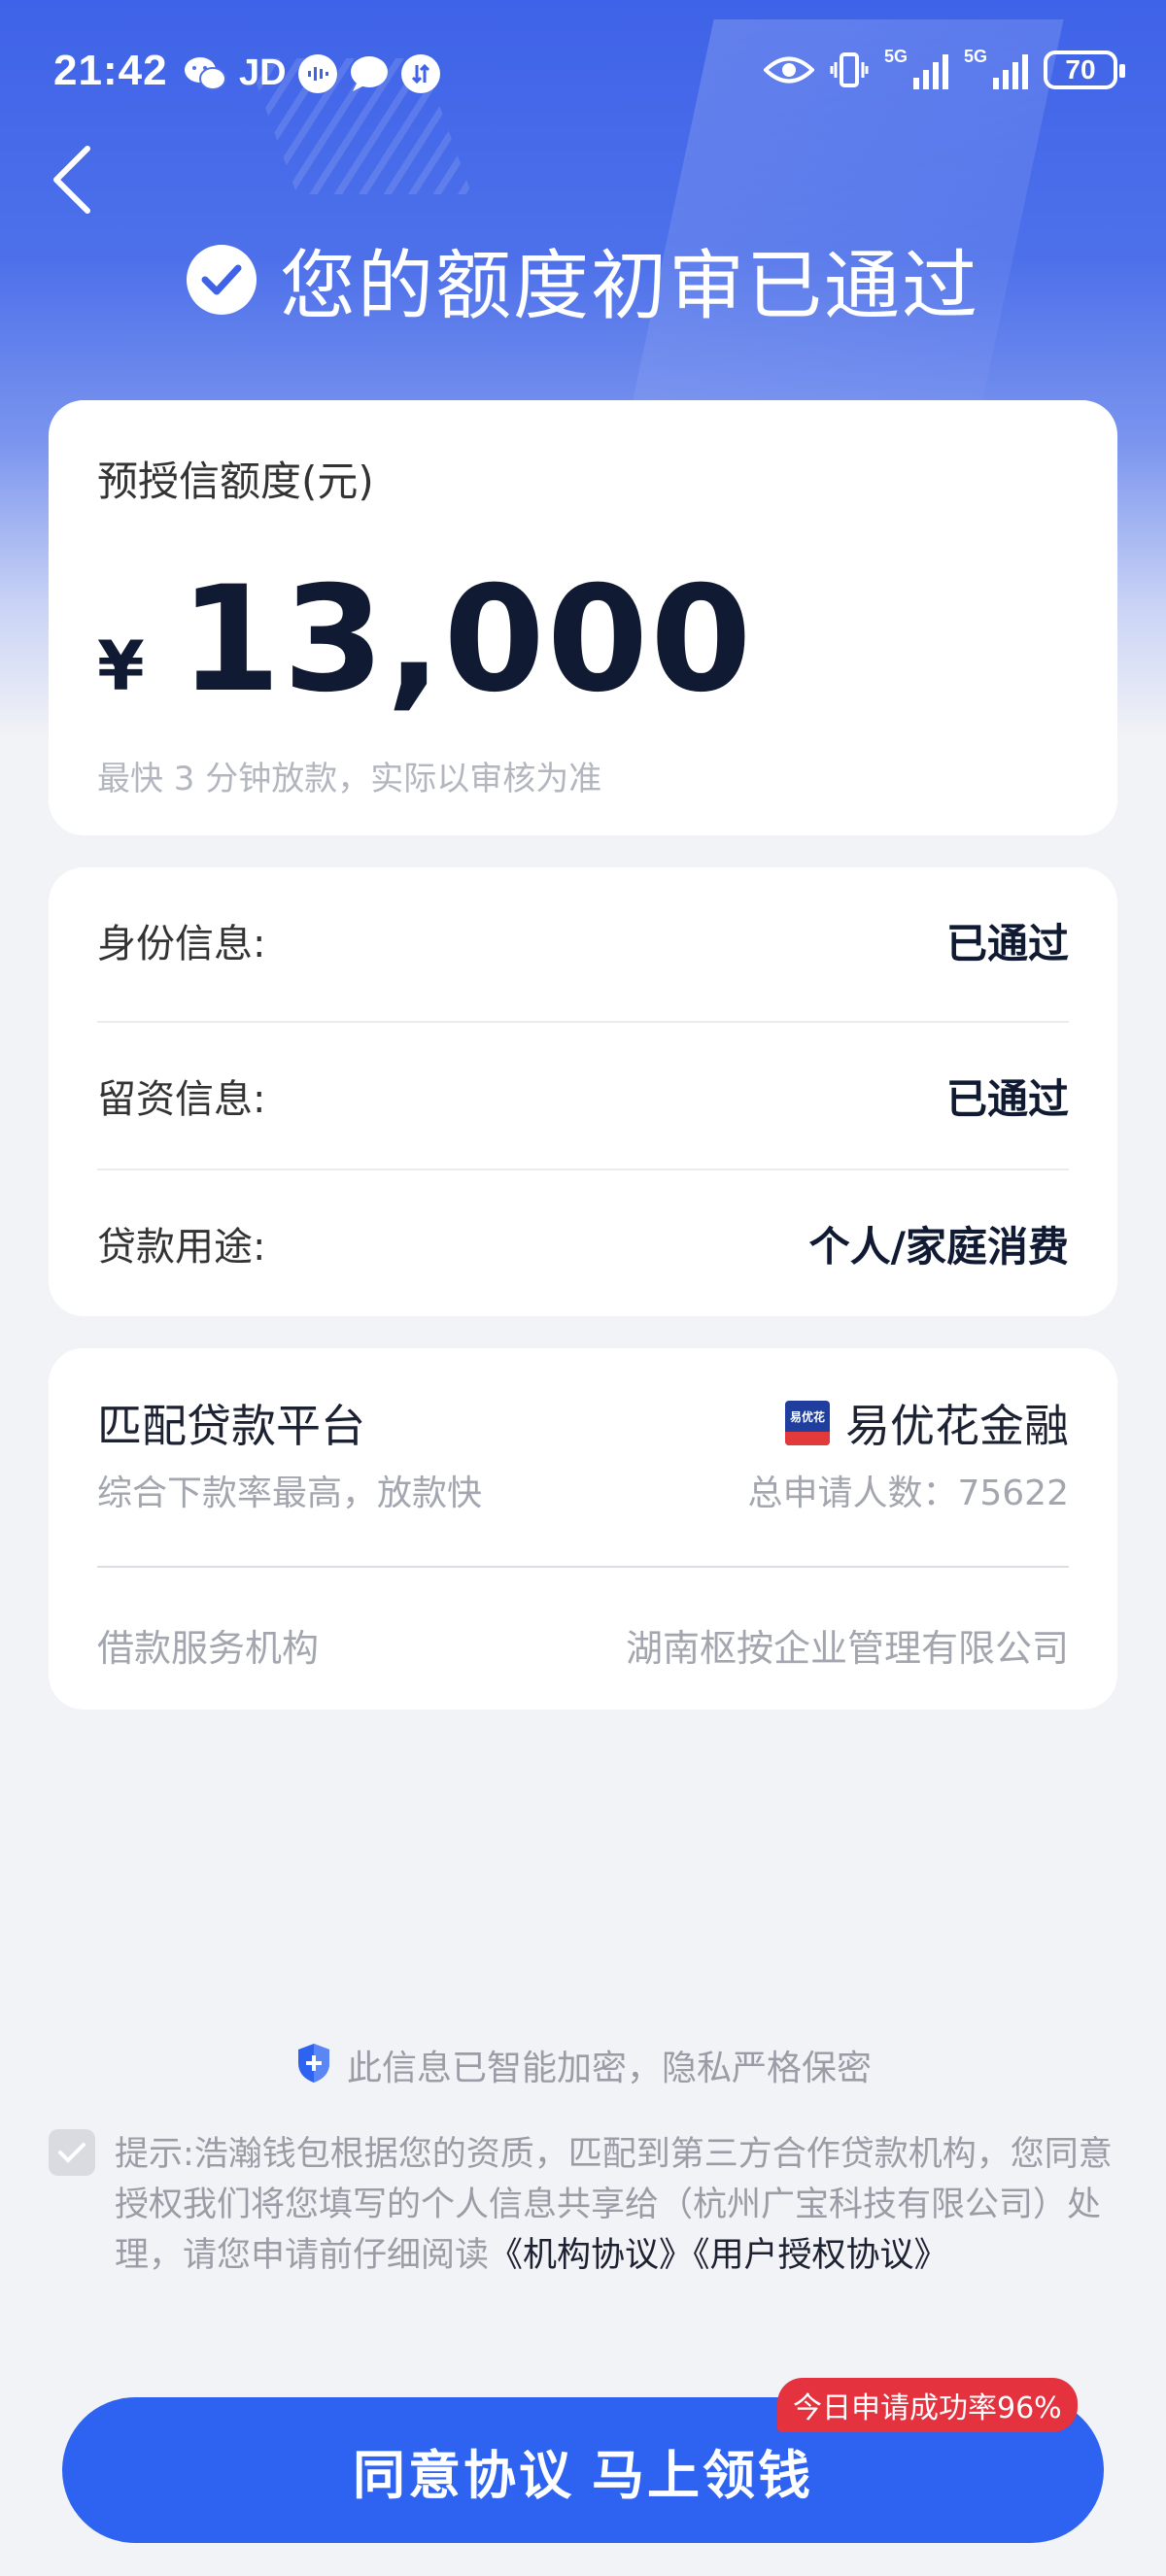 This screenshot has width=1166, height=2576. What do you see at coordinates (263, 72) in the screenshot?
I see `jd-icon: JD` at bounding box center [263, 72].